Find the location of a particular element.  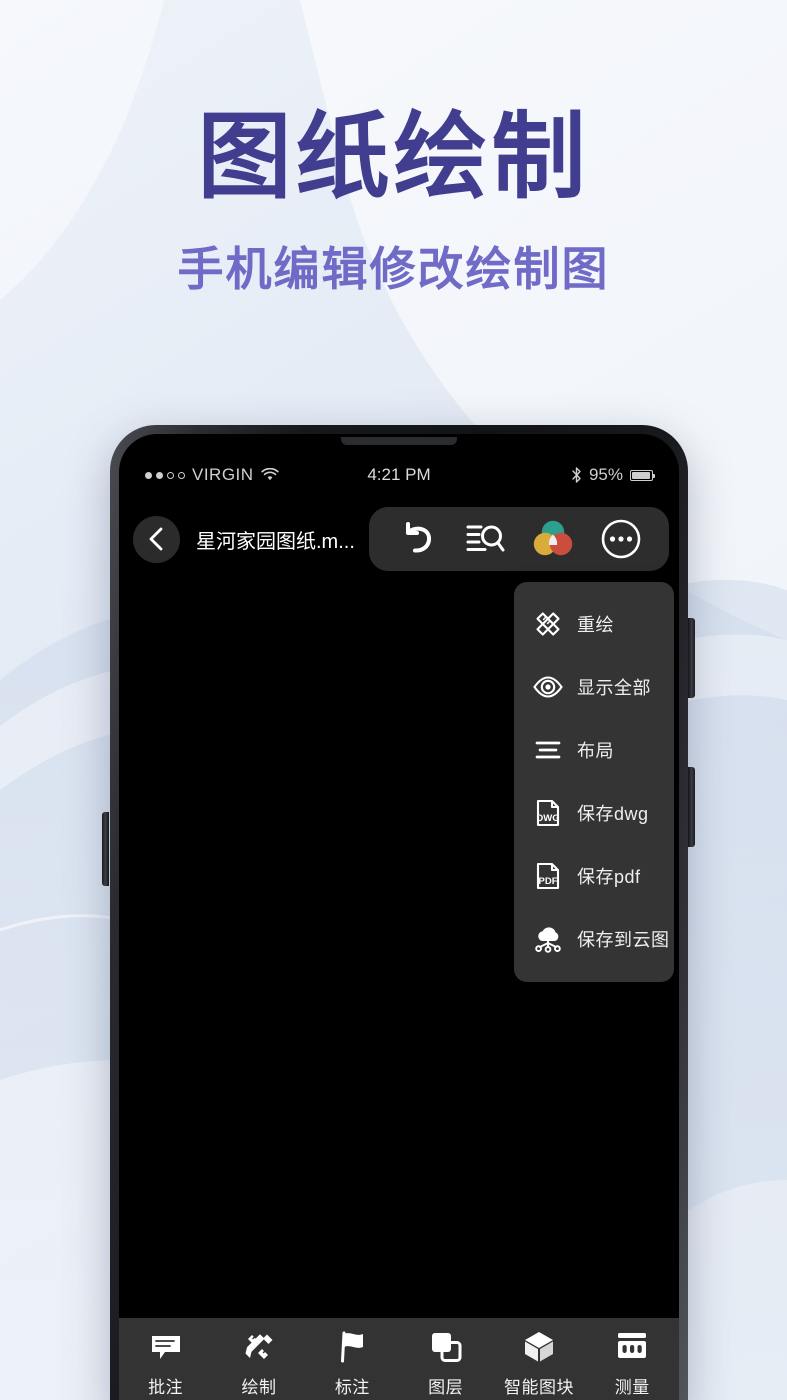

tab-label: 测量 is located at coordinates (632, 1387).